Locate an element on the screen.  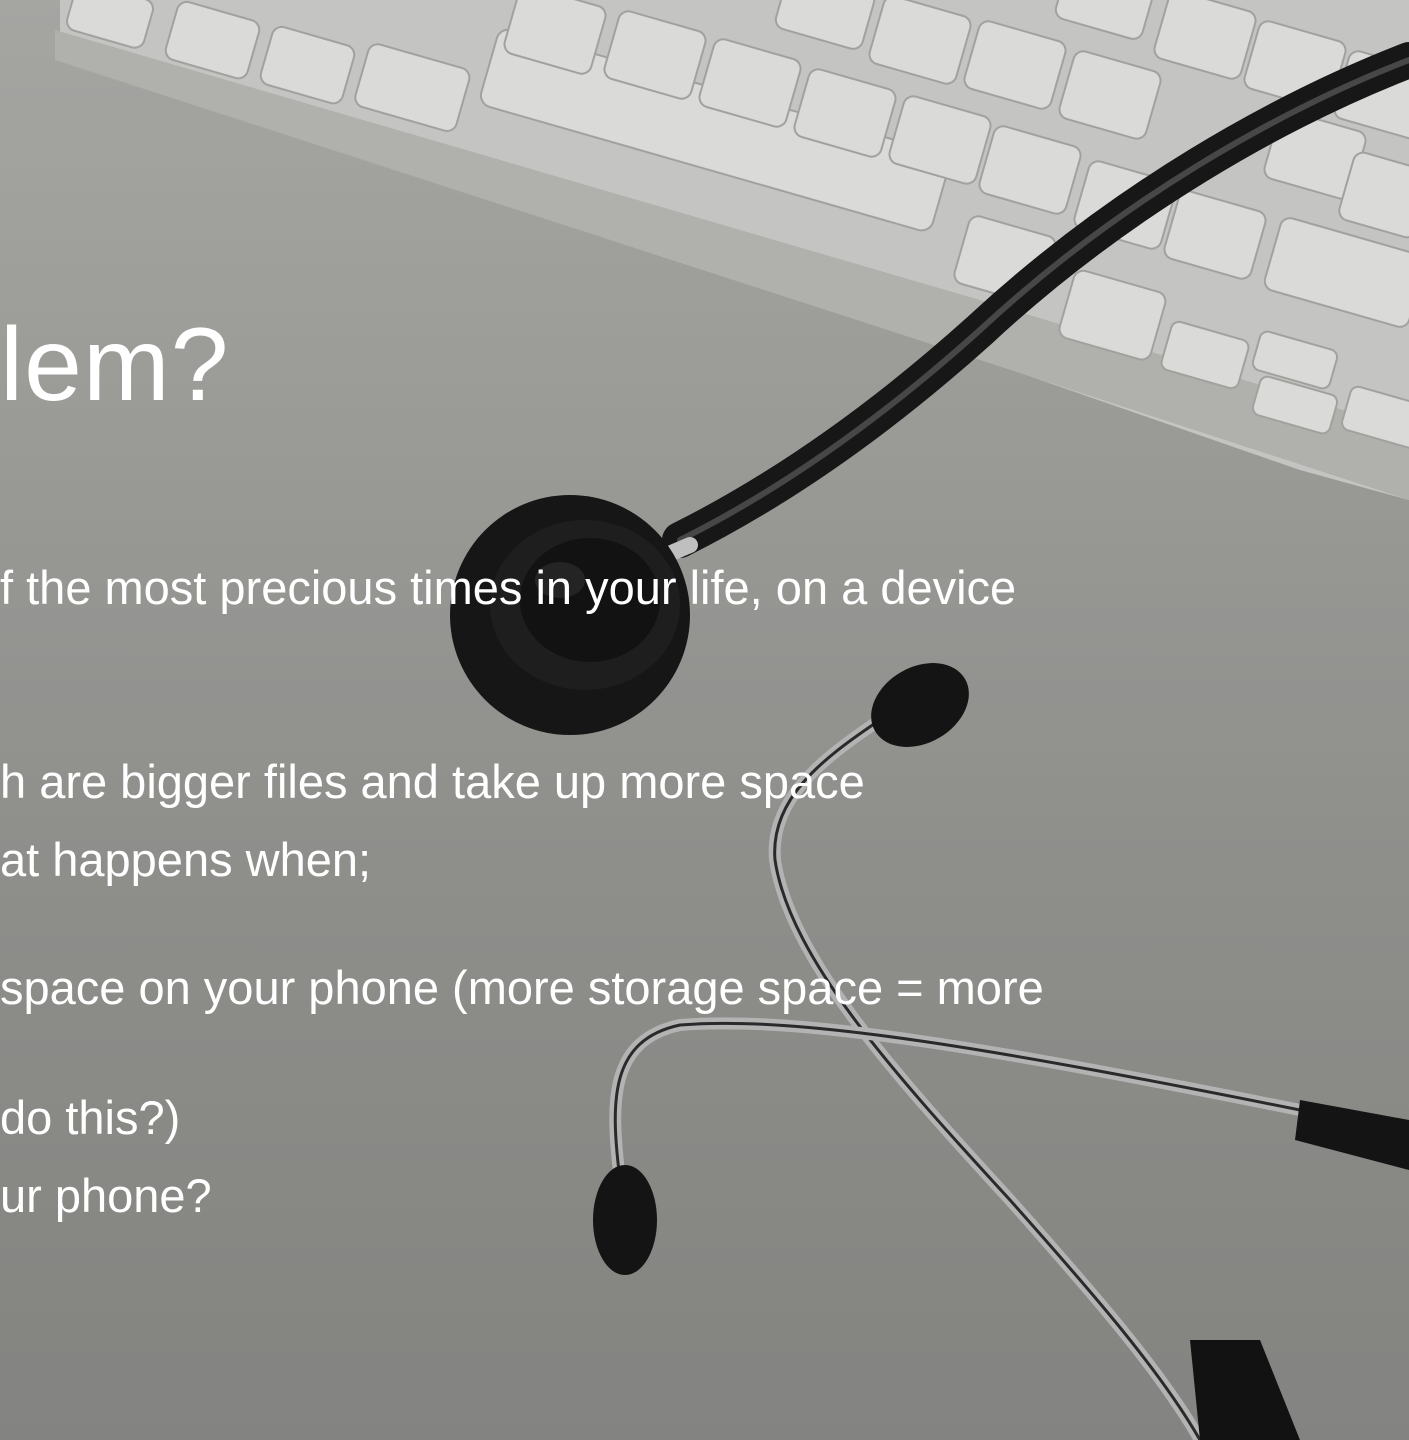
slide-title: lem? is located at coordinates (115, 365).